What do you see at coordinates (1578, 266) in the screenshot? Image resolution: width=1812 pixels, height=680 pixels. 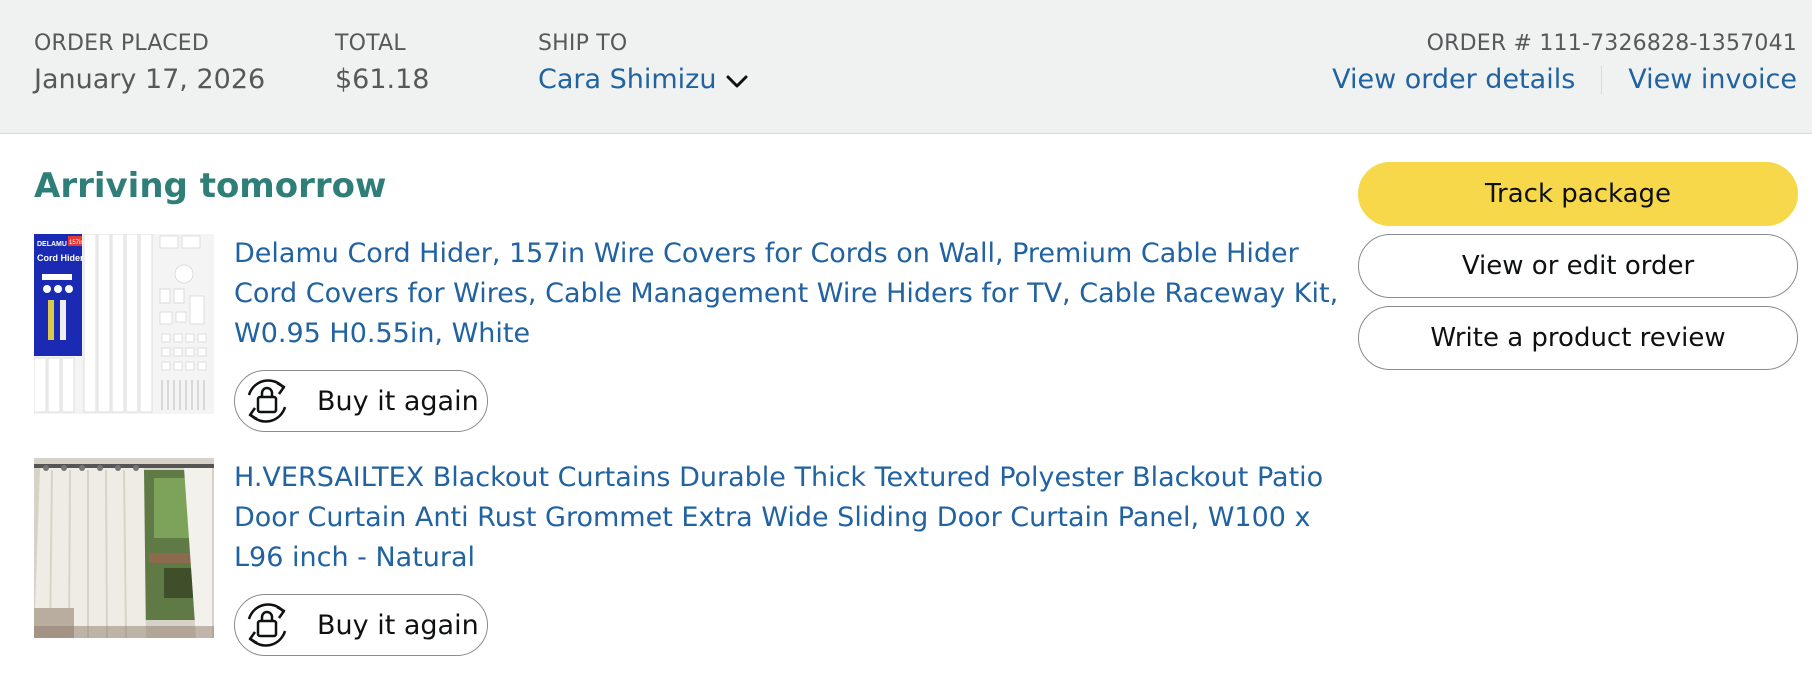 I see `view-edit-order-button: View or edit order` at bounding box center [1578, 266].